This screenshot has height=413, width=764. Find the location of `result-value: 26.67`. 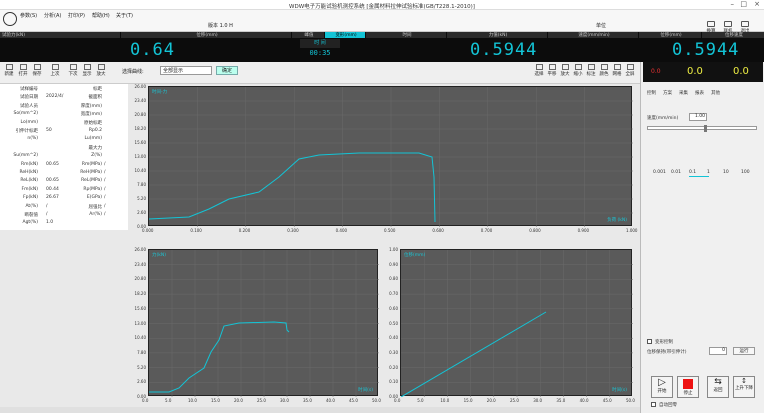

result-value: 26.67 is located at coordinates (56, 197).